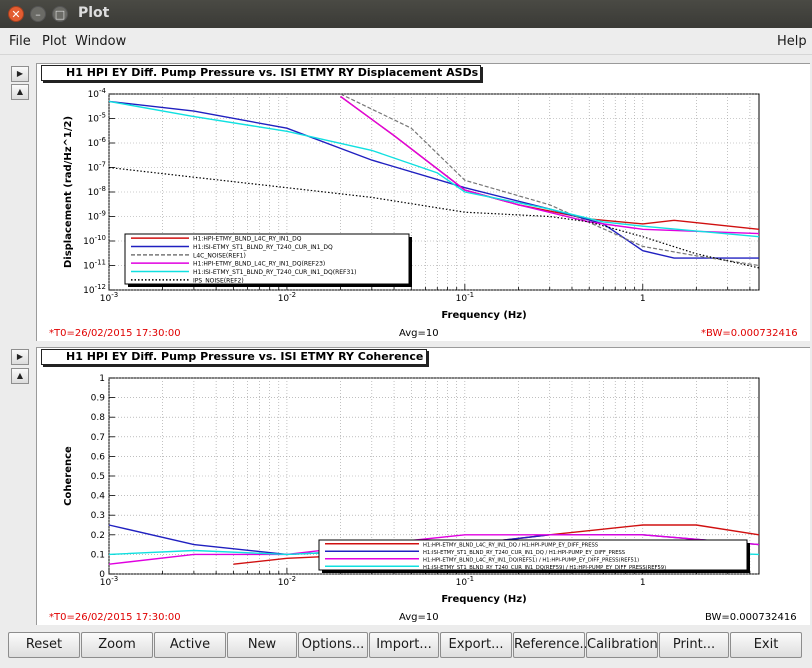 This screenshot has width=812, height=668. Describe the element at coordinates (97, 216) in the screenshot. I see `y-tick-label: 10-9` at that location.